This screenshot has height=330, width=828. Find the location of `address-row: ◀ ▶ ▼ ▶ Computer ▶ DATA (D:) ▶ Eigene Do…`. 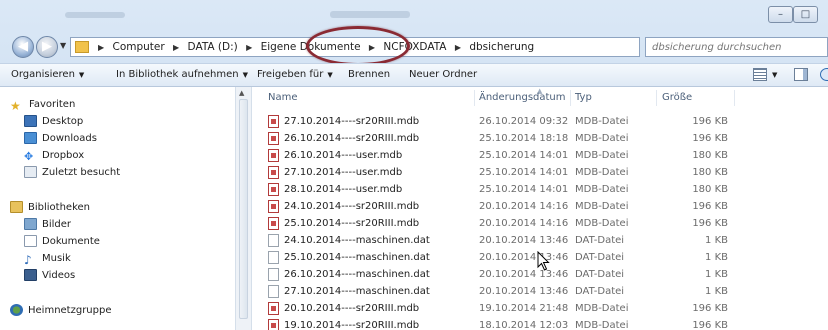

address-row: ◀ ▶ ▼ ▶ Computer ▶ DATA (D:) ▶ Eigene Do… is located at coordinates (414, 48).